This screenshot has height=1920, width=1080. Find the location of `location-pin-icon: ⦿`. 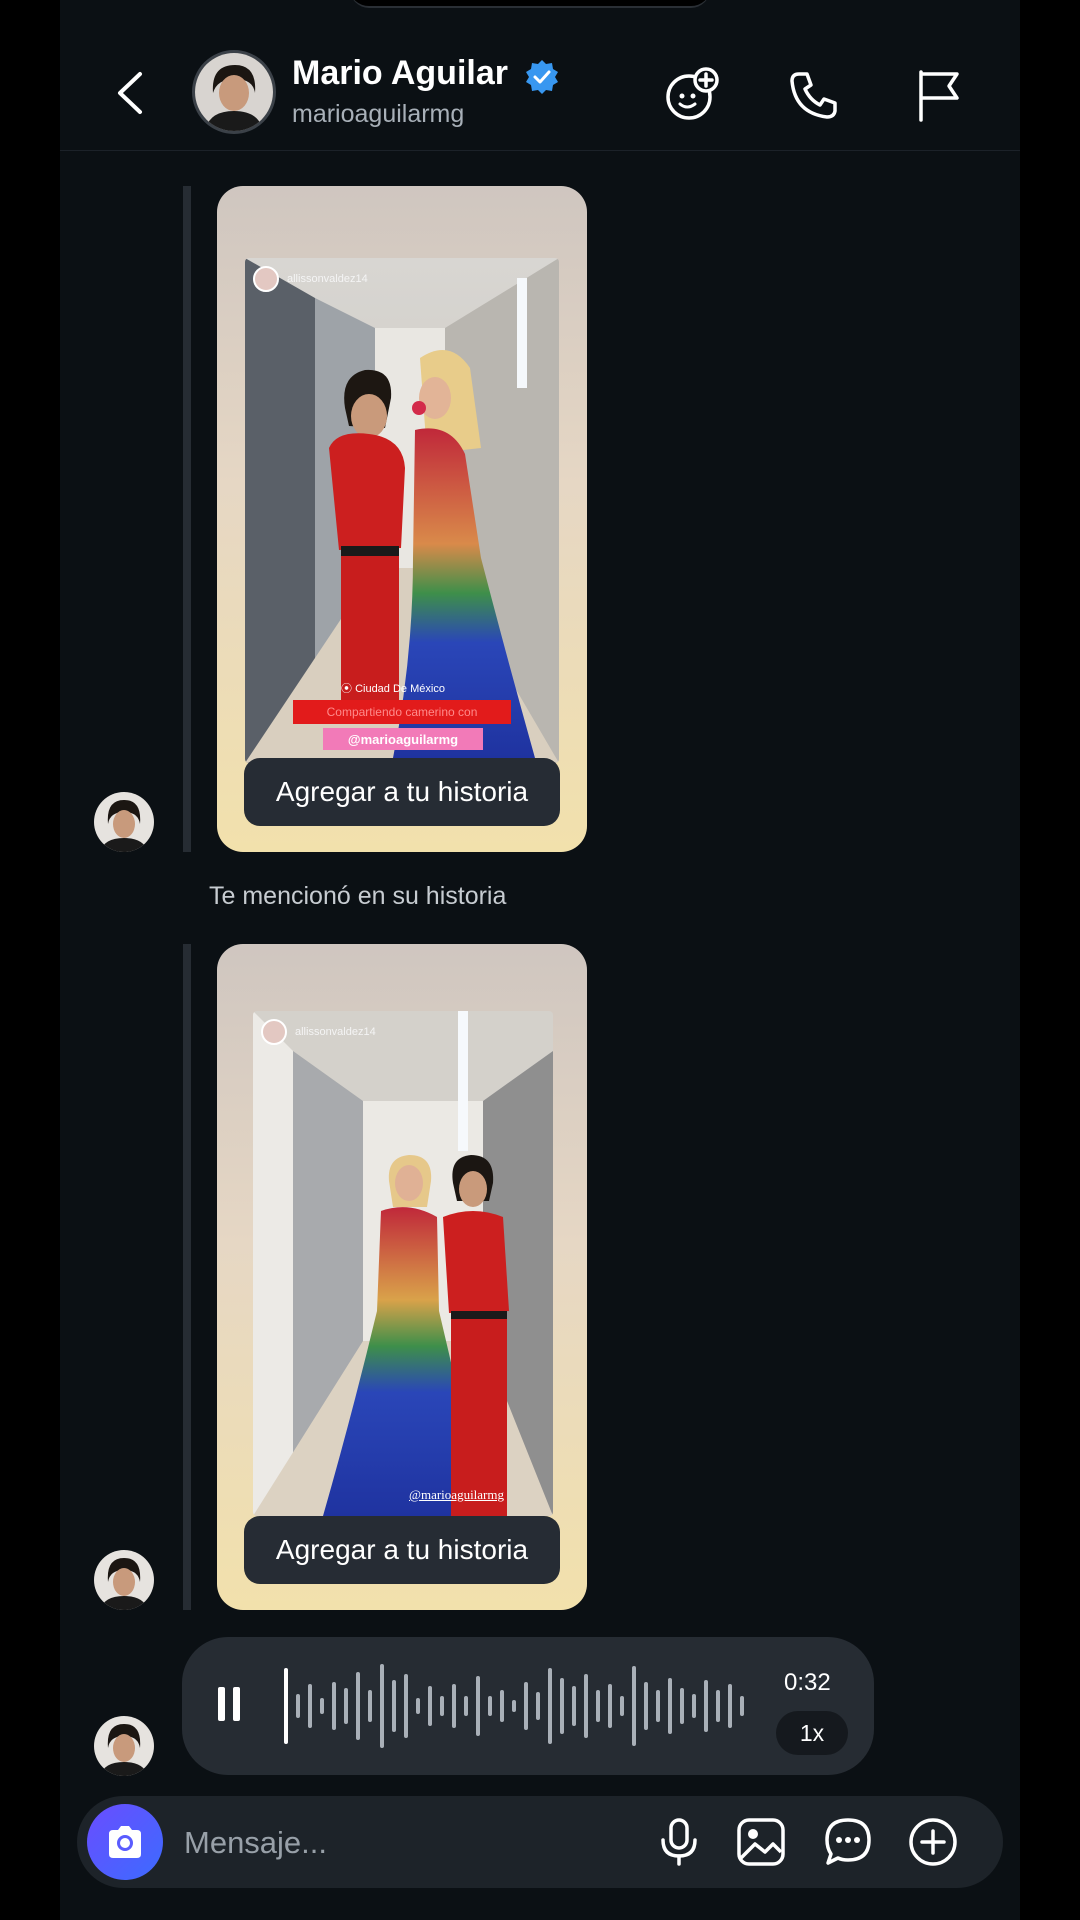

location-pin-icon: ⦿ is located at coordinates (348, 689).